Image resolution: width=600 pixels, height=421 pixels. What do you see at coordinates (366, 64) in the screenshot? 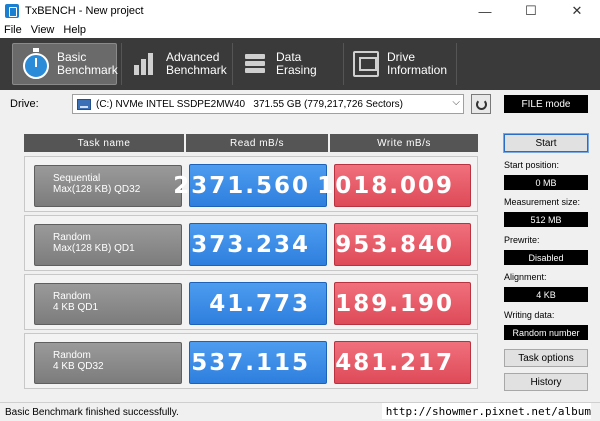
I see `drive-info-icon` at bounding box center [366, 64].